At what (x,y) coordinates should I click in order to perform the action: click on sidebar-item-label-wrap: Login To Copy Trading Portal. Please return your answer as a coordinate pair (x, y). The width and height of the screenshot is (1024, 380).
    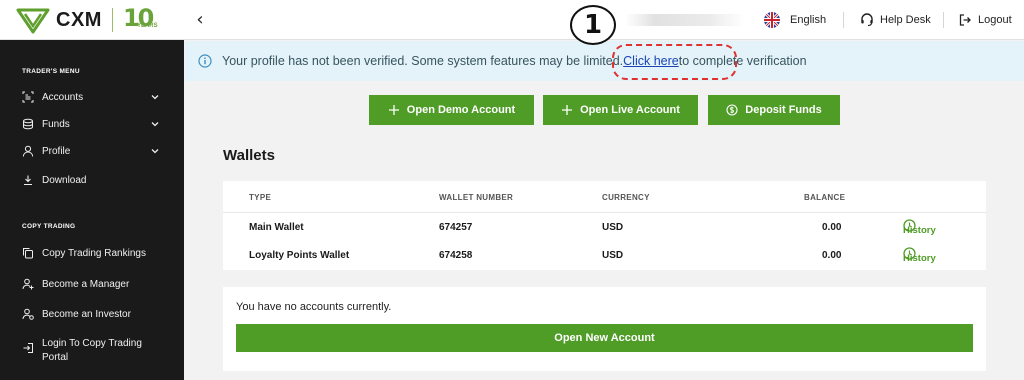
    Looking at the image, I should click on (92, 351).